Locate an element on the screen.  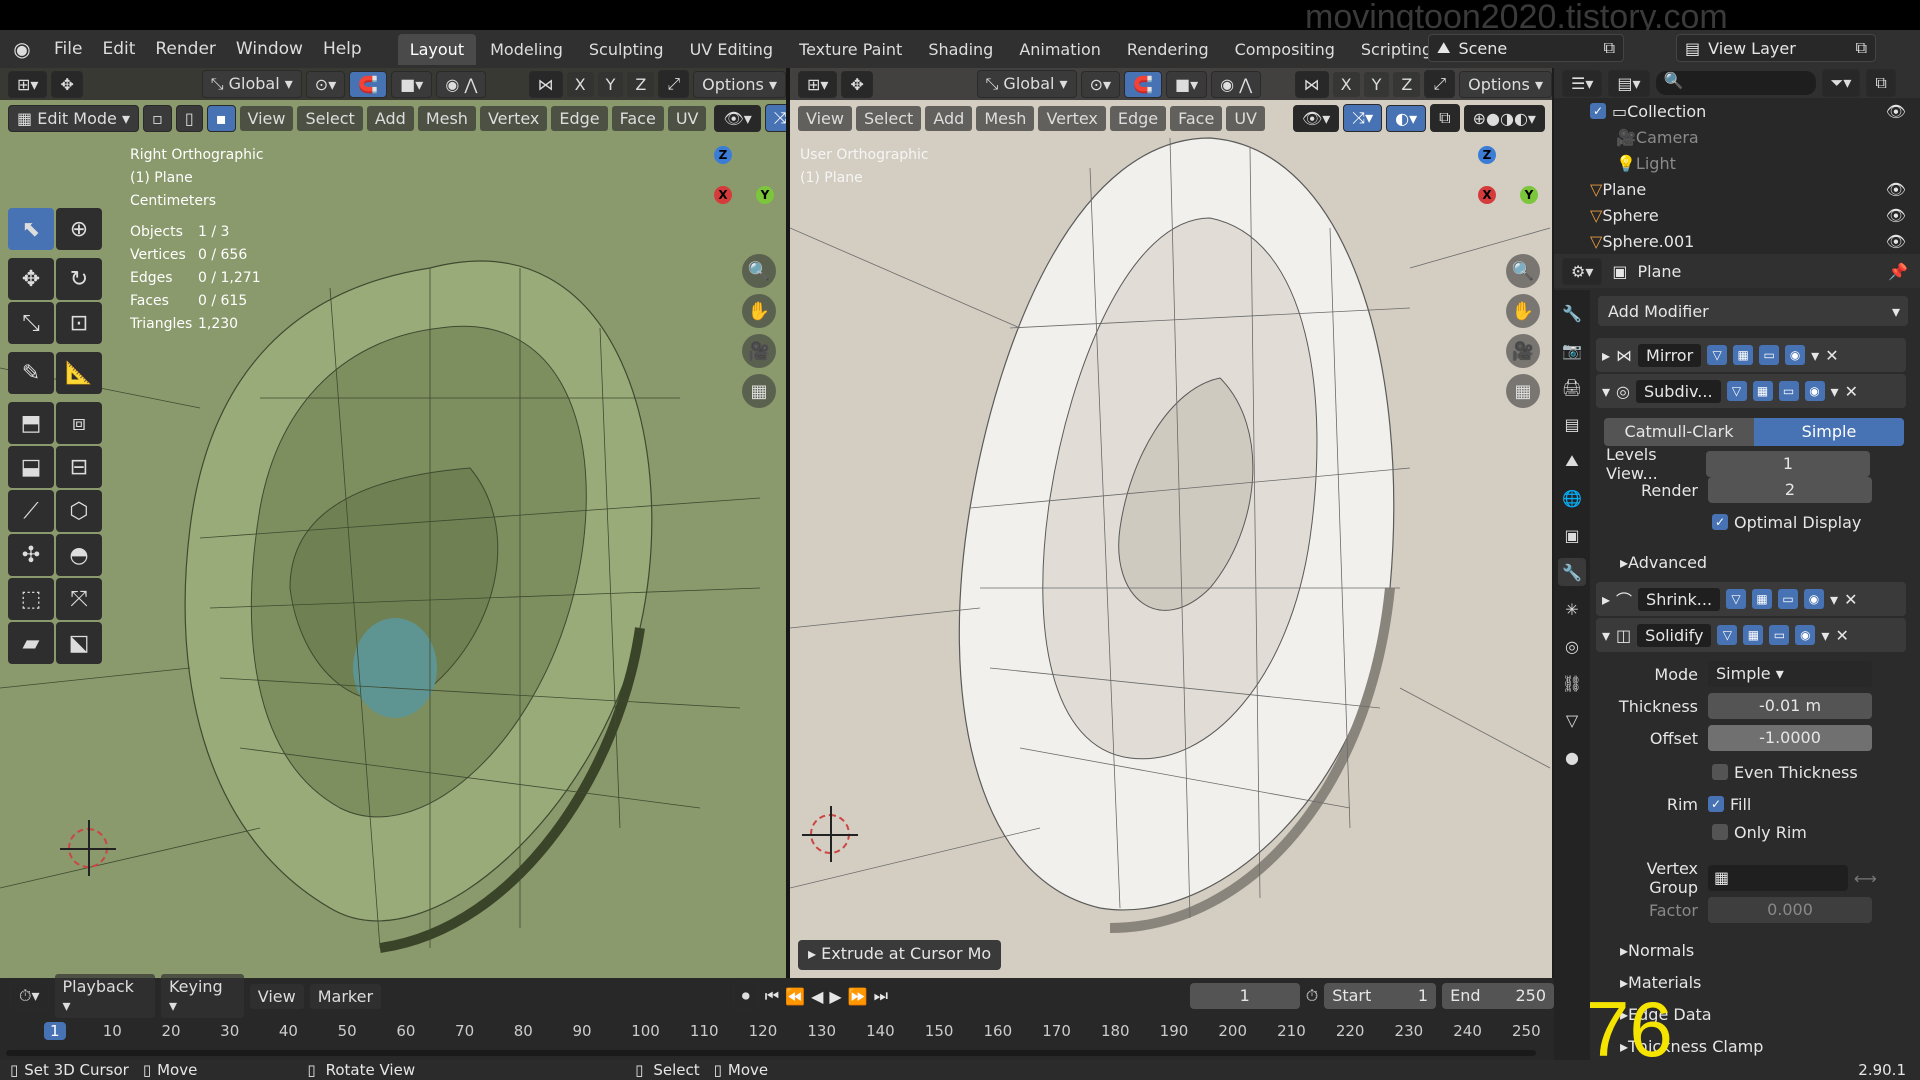
tool-tab-icon: 🔧 is located at coordinates (1572, 313).